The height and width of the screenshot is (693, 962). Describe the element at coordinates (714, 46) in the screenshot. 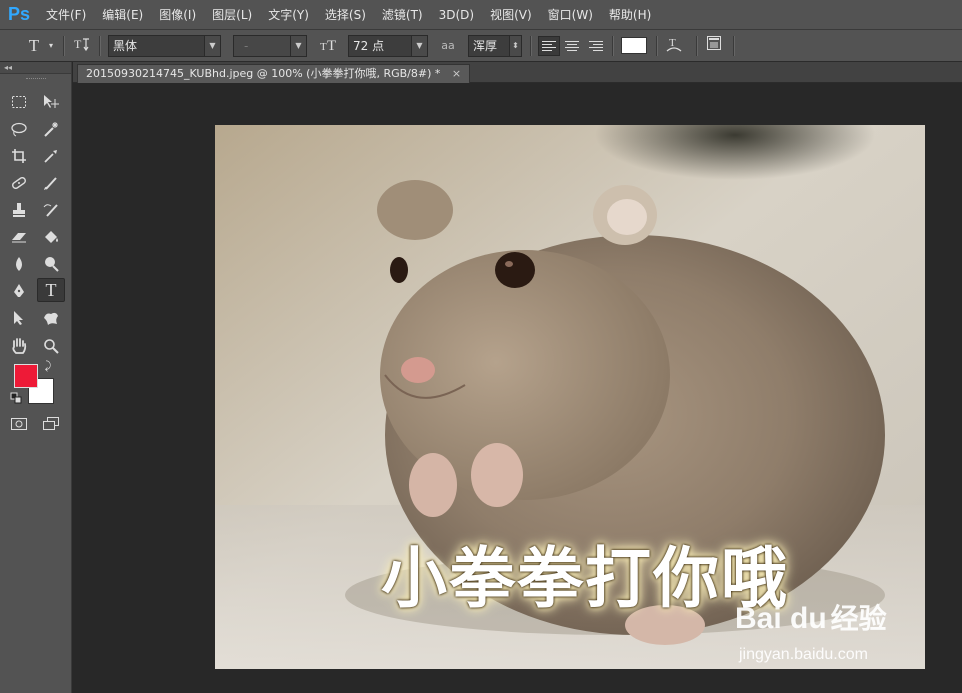

I see `character-panel-icon` at that location.